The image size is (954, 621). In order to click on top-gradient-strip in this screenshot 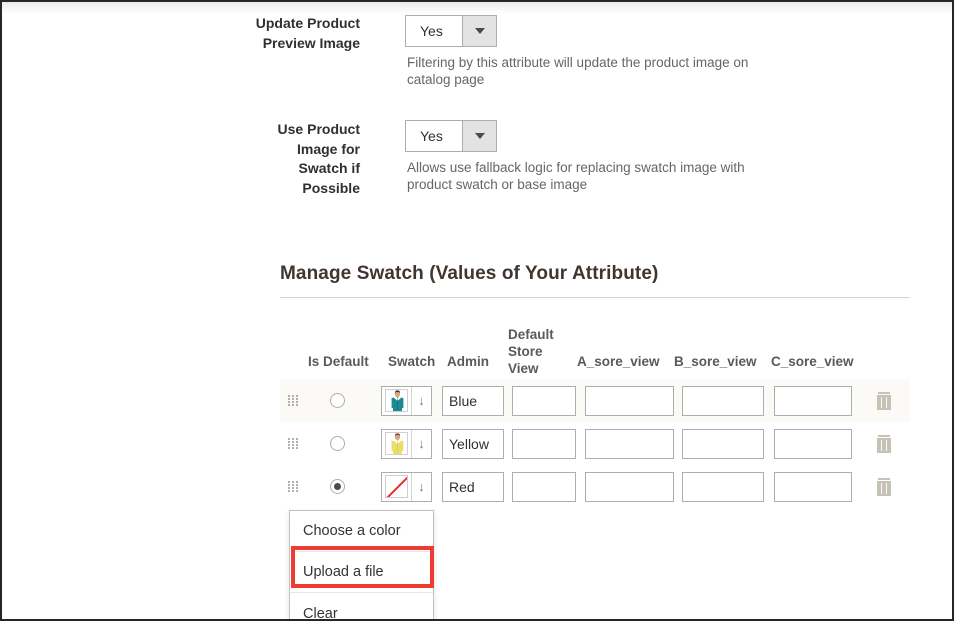, I will do `click(477, 8)`.